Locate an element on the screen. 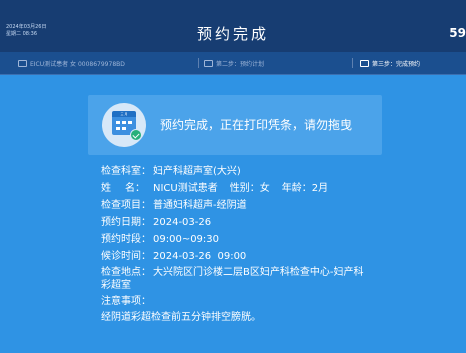 This screenshot has height=353, width=466. detail-row-department: 检查科室： 妇产科超声室(大兴) is located at coordinates (171, 172).